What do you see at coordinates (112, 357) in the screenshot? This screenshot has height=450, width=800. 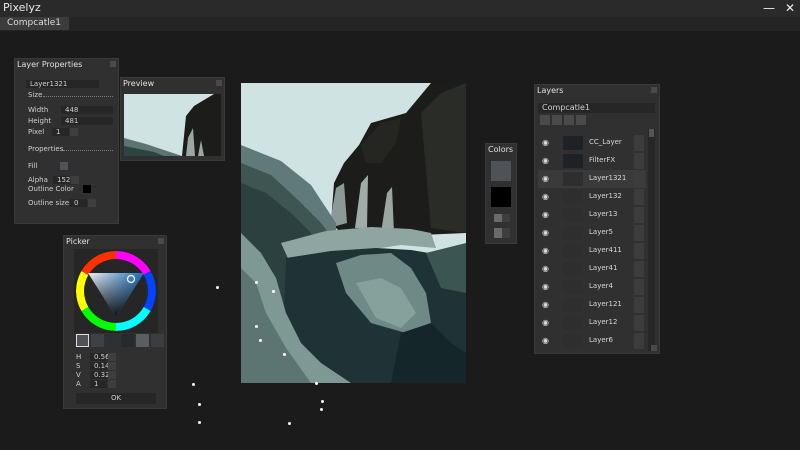 I see `hue-stepper` at bounding box center [112, 357].